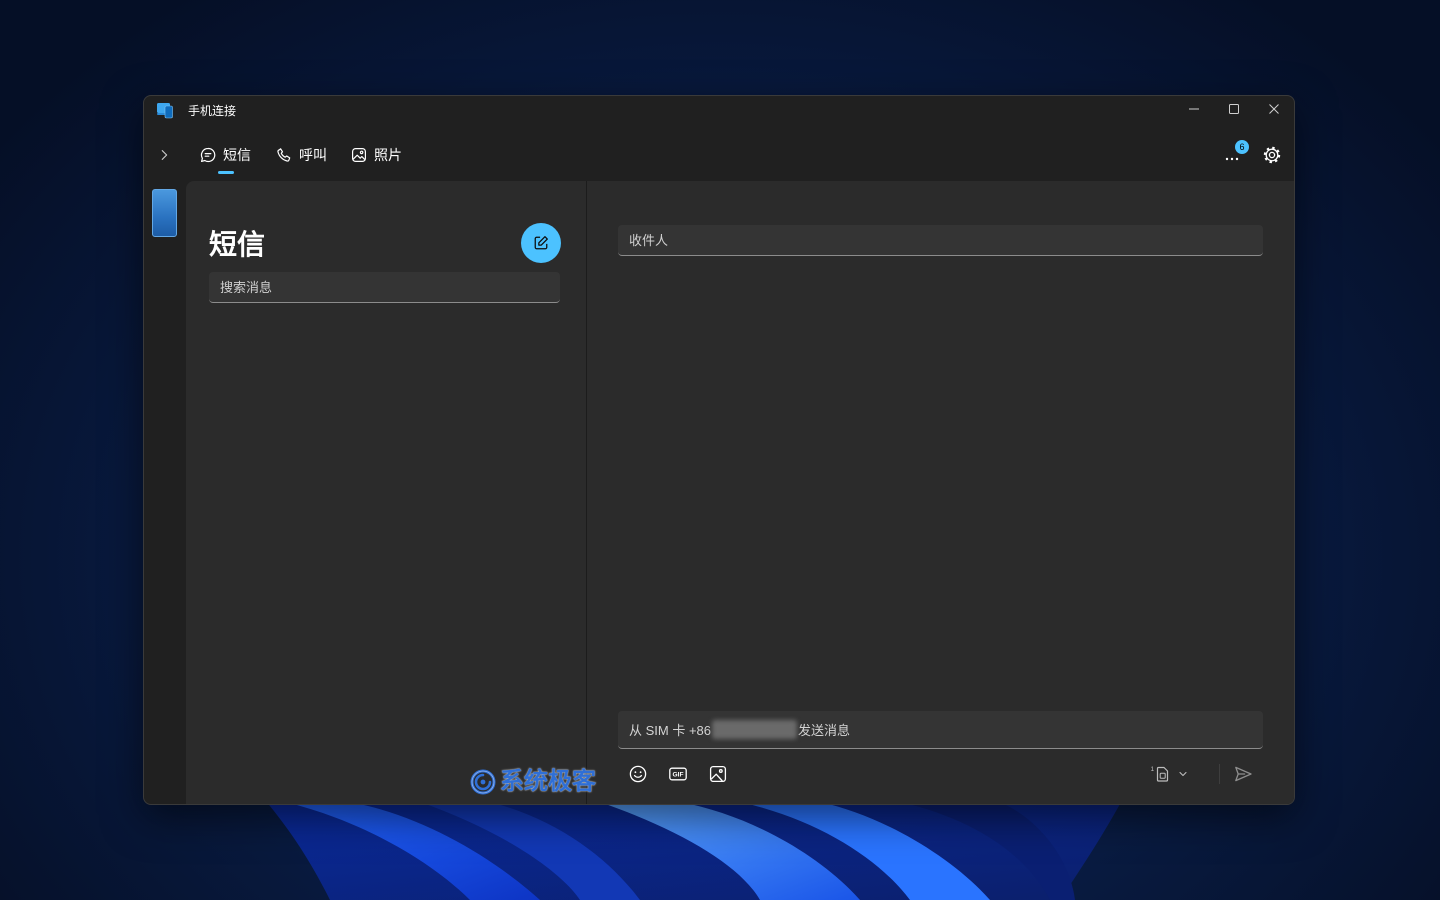 This screenshot has height=900, width=1440. I want to click on toolbar-divider, so click(1219, 774).